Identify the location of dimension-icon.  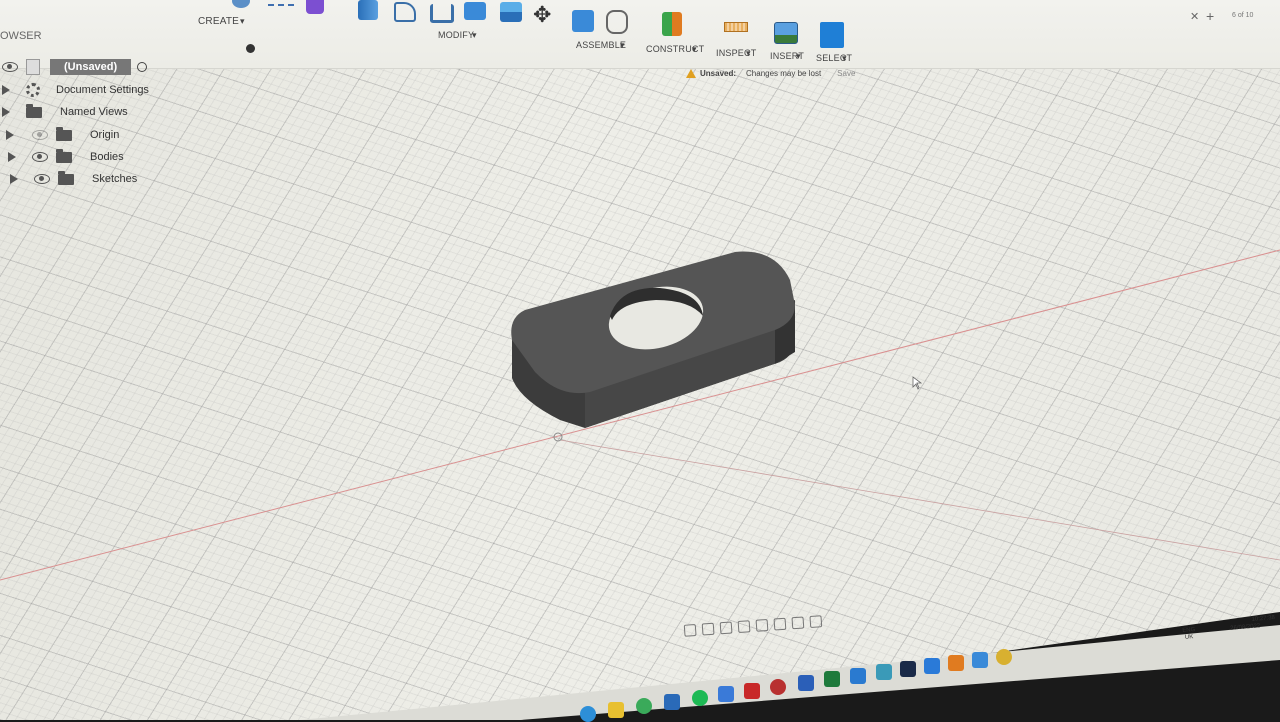
(281, 7).